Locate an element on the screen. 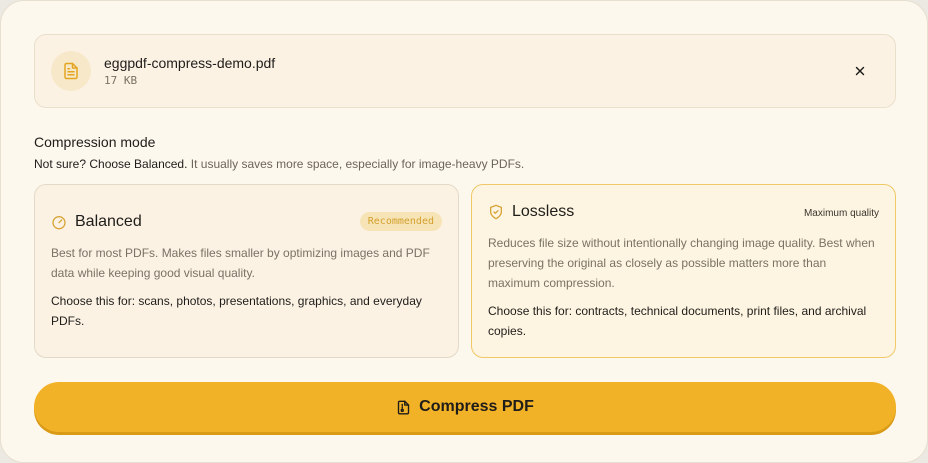  close-icon is located at coordinates (860, 71).